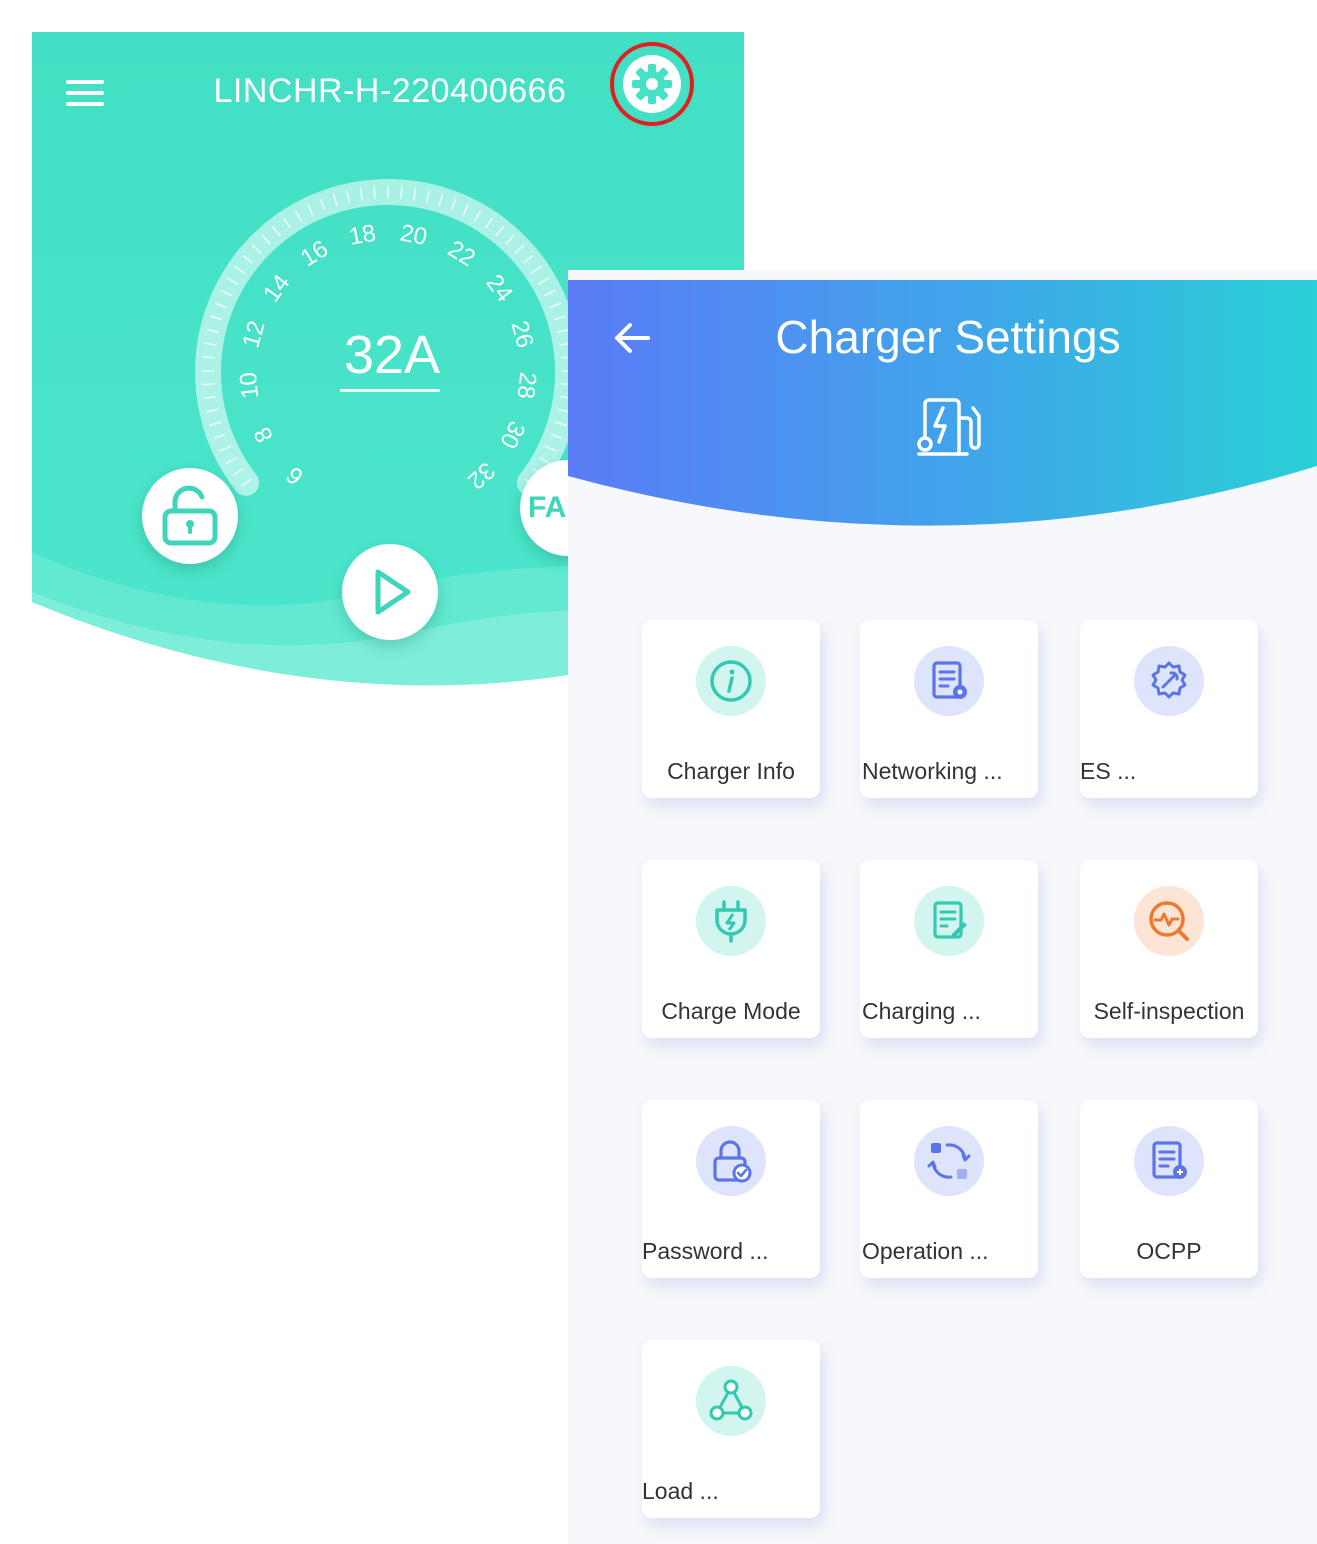 This screenshot has width=1317, height=1544. I want to click on fa-label: FA, so click(547, 507).